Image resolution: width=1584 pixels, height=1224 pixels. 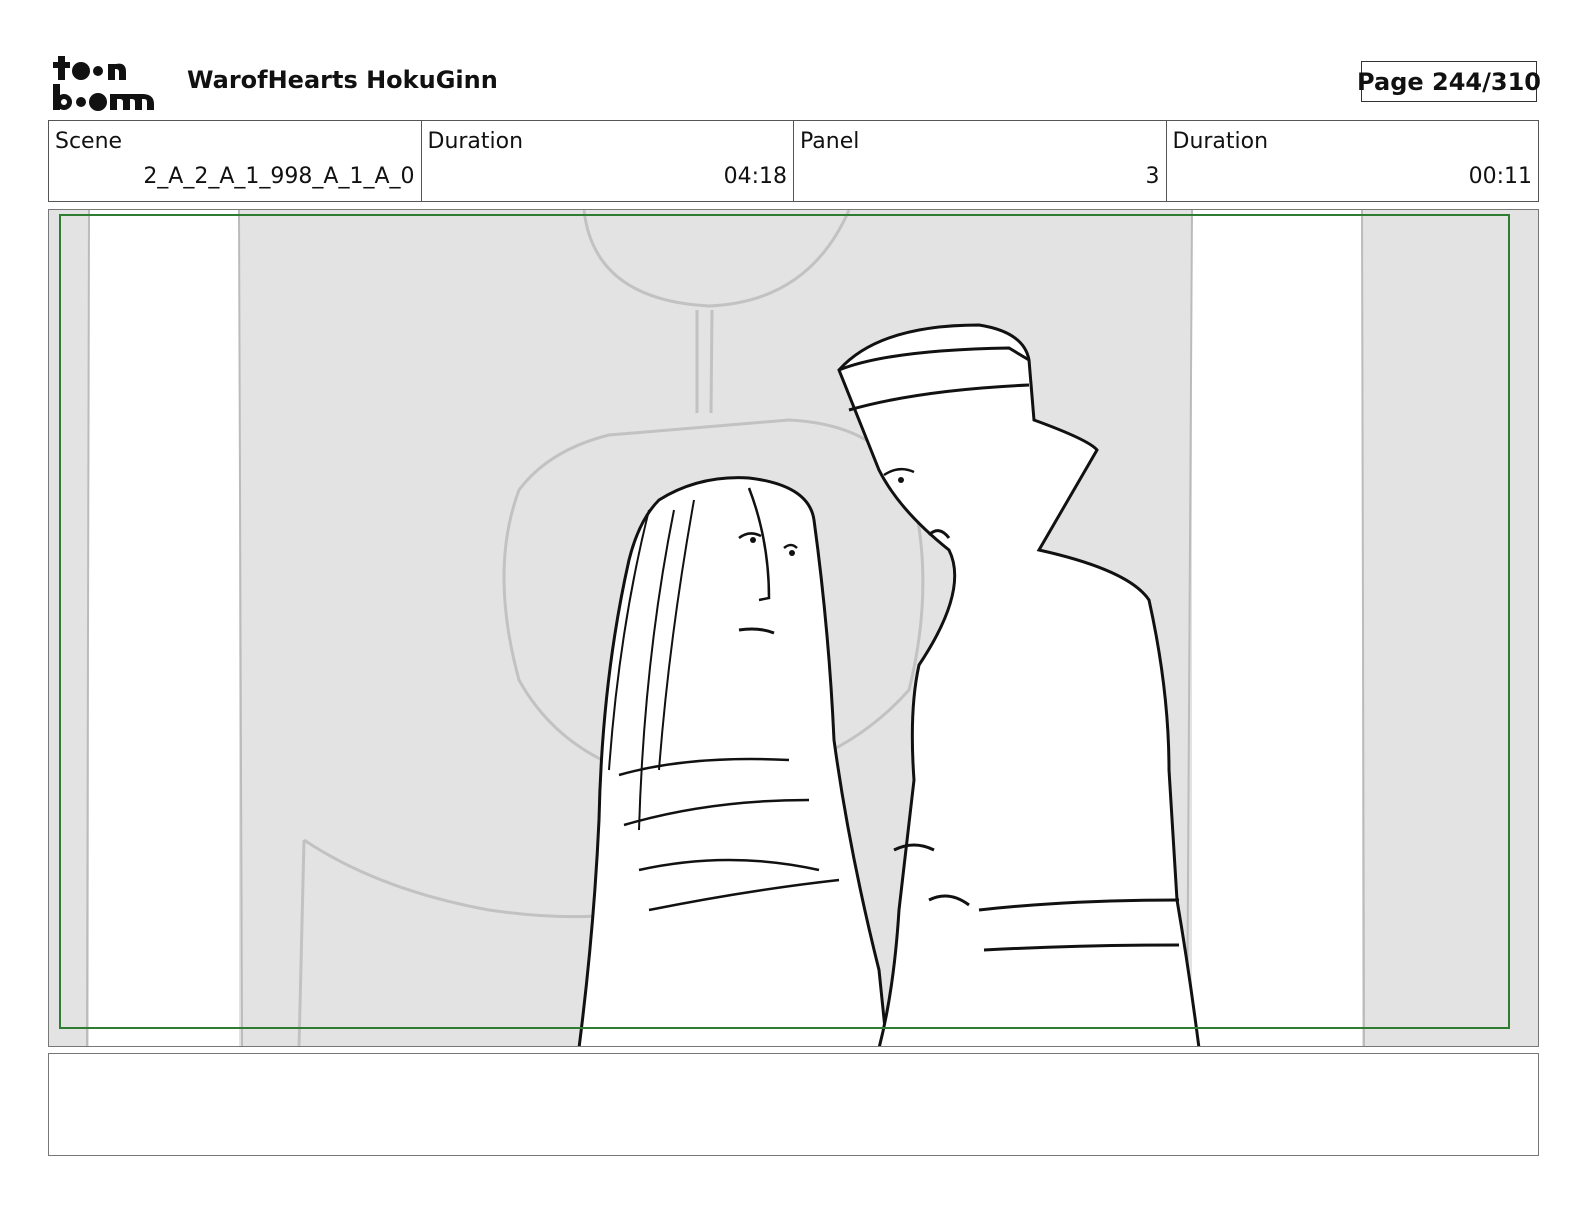 What do you see at coordinates (755, 176) in the screenshot?
I see `scene-duration-value: 04:18` at bounding box center [755, 176].